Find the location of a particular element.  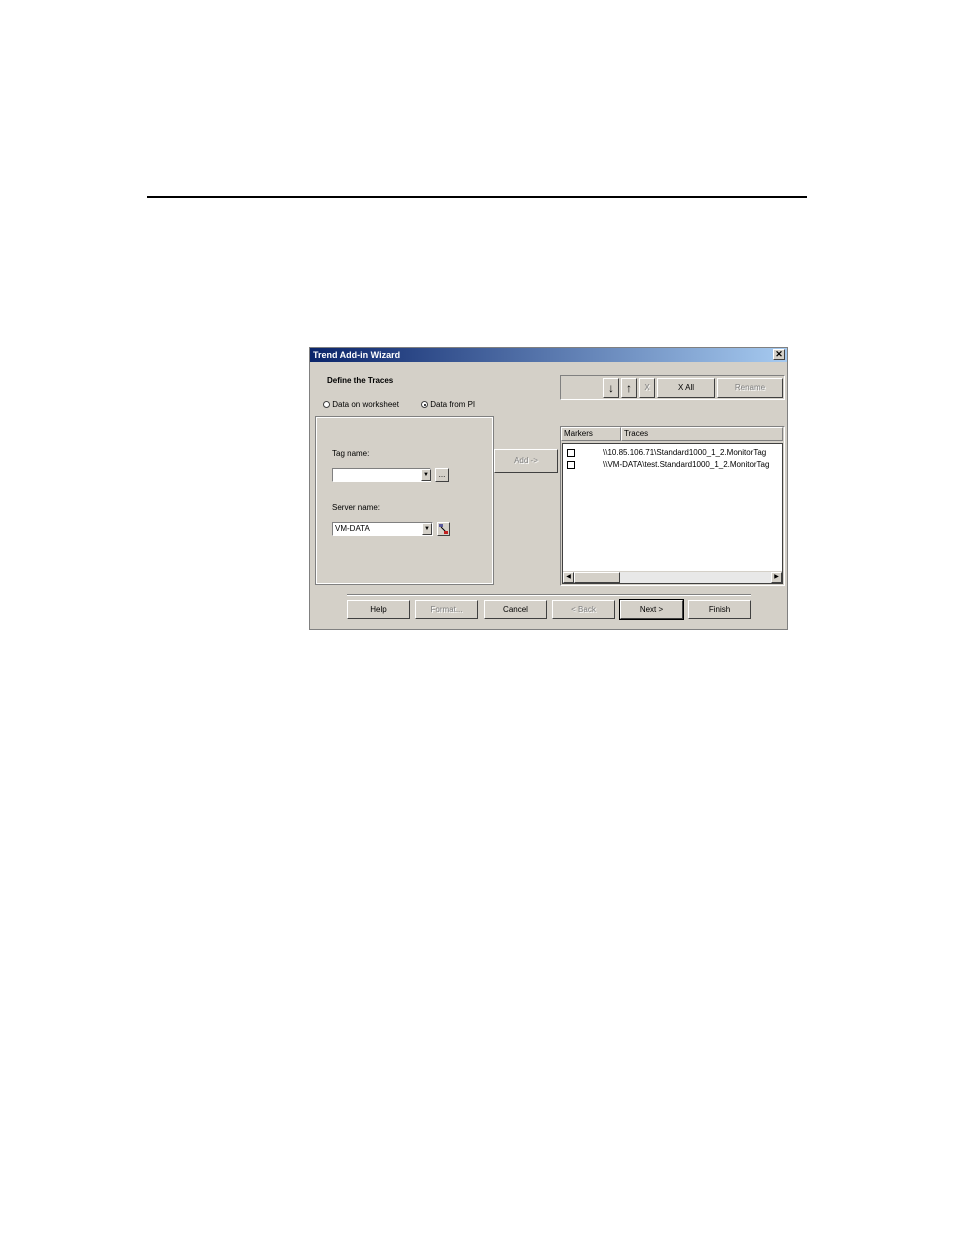

tag-name-label: Tag name: is located at coordinates (351, 453).